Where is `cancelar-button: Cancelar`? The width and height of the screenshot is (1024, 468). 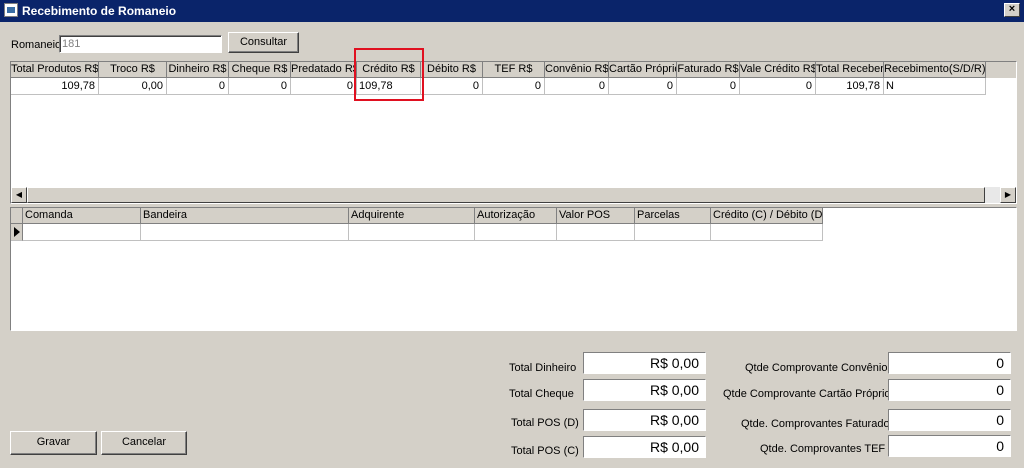
cancelar-button: Cancelar is located at coordinates (144, 443).